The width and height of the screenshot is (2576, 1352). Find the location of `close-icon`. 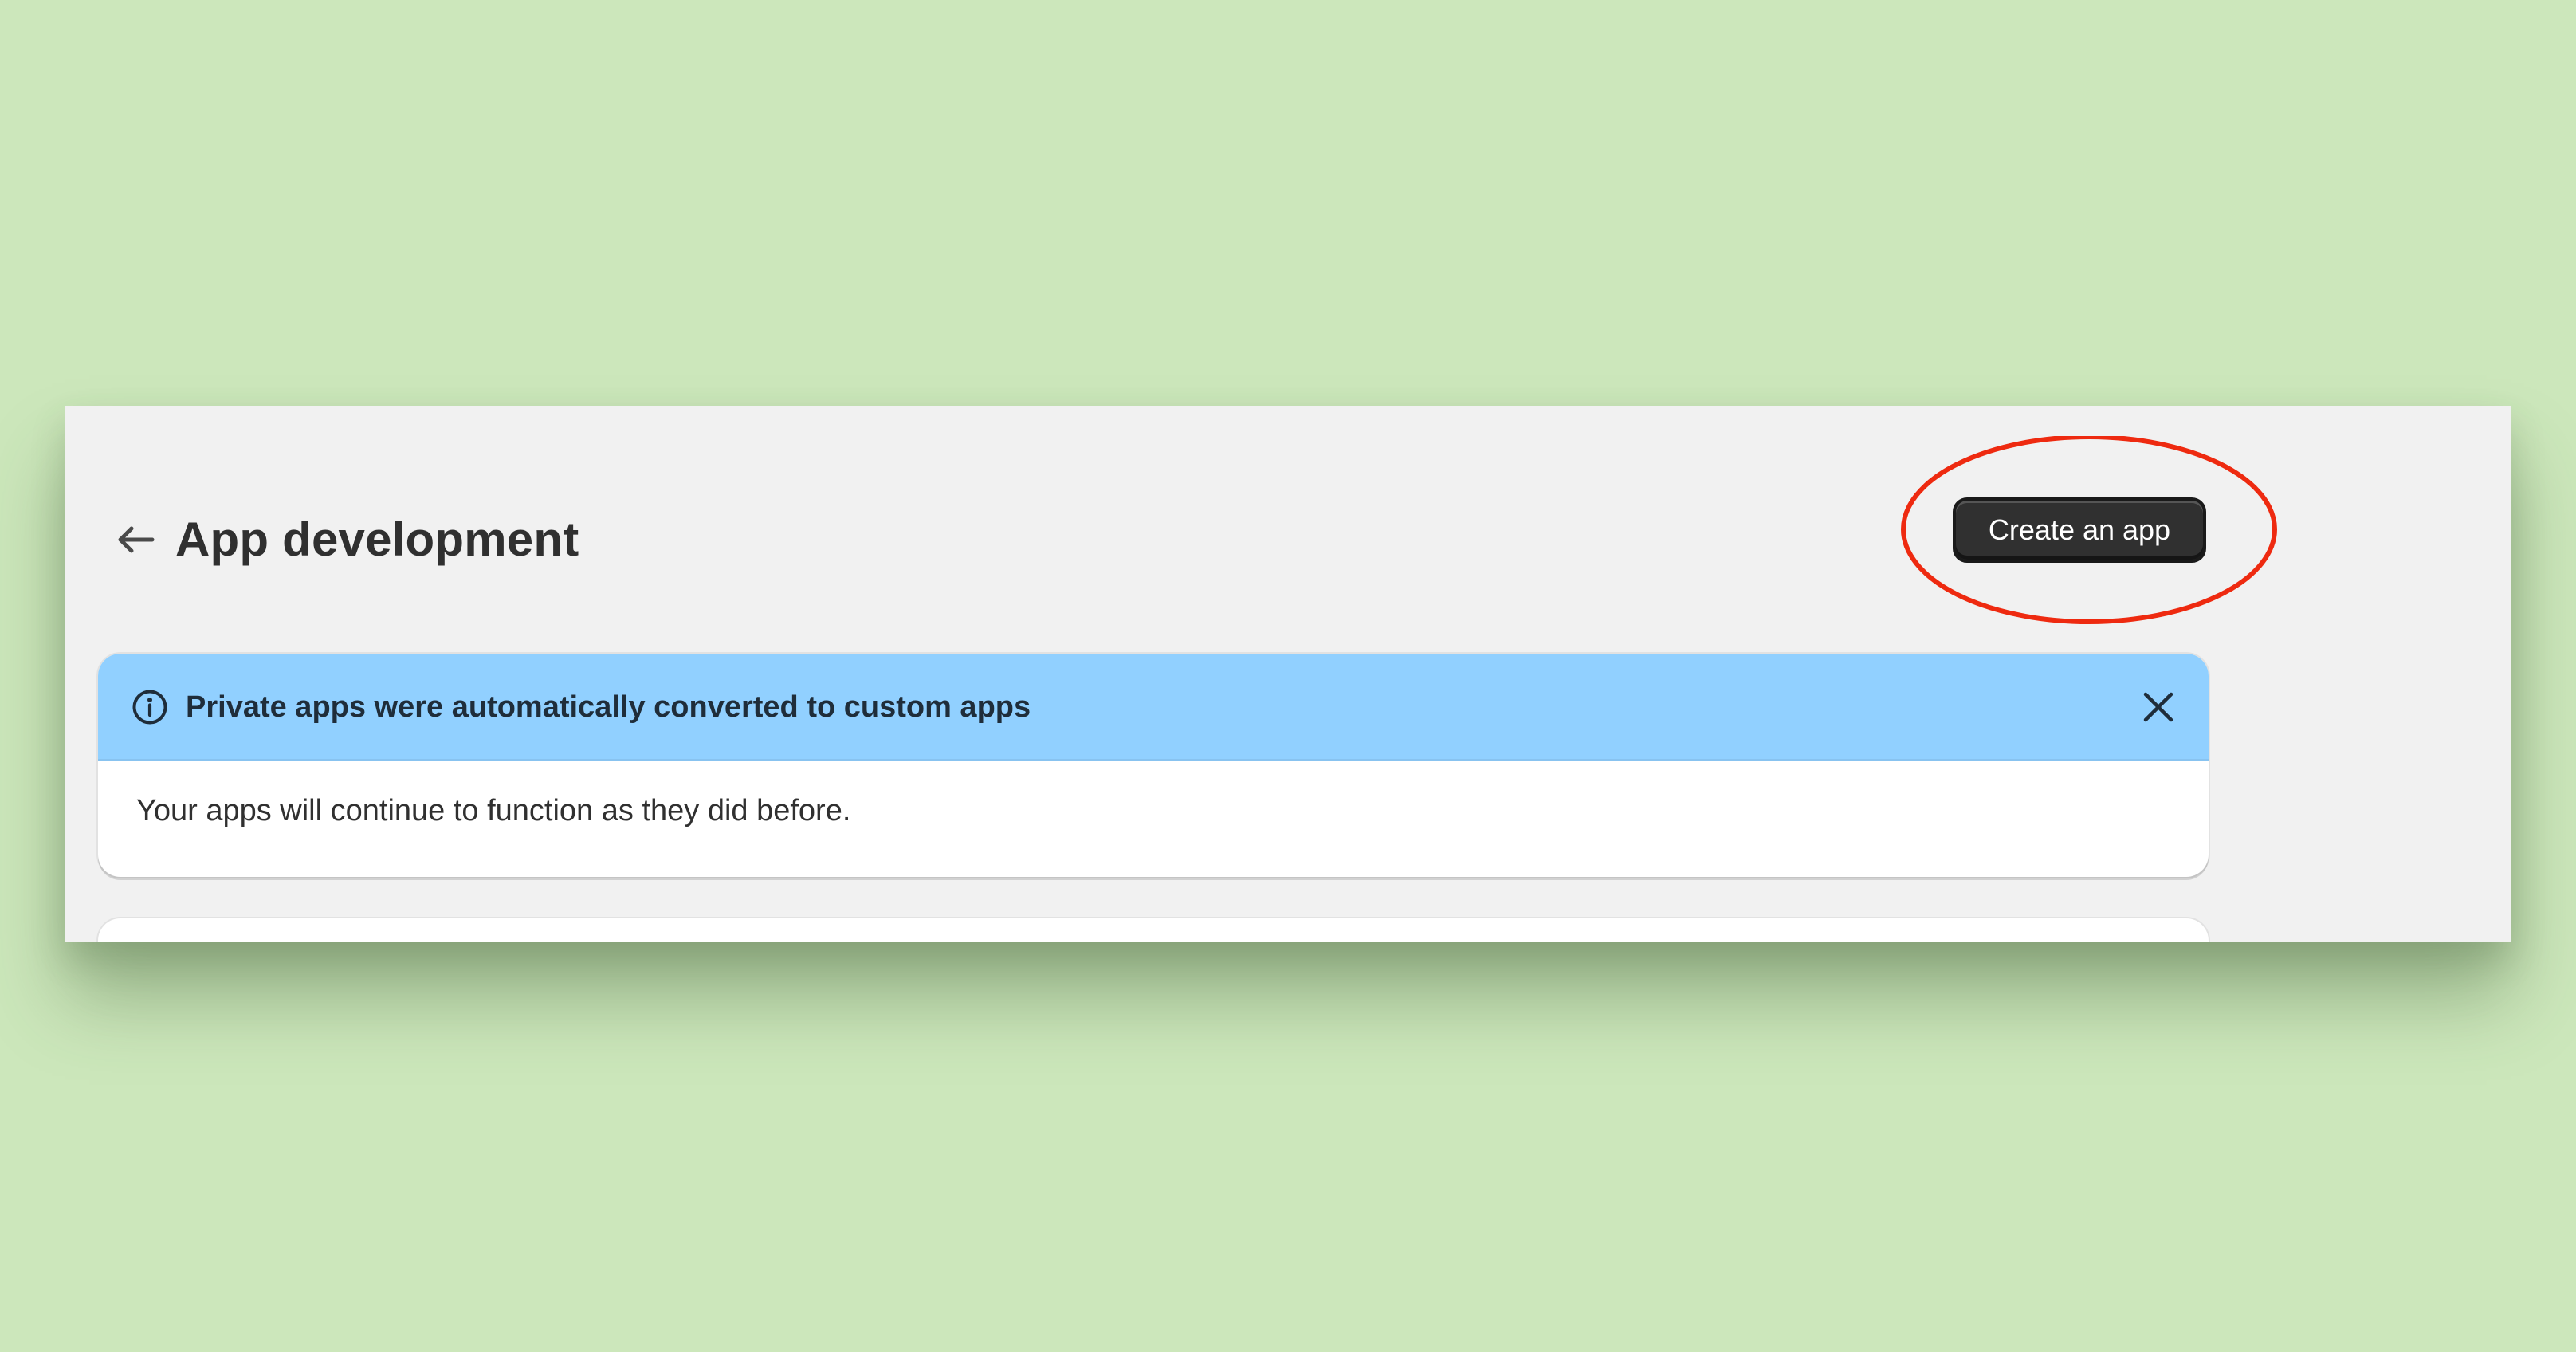

close-icon is located at coordinates (2158, 707).